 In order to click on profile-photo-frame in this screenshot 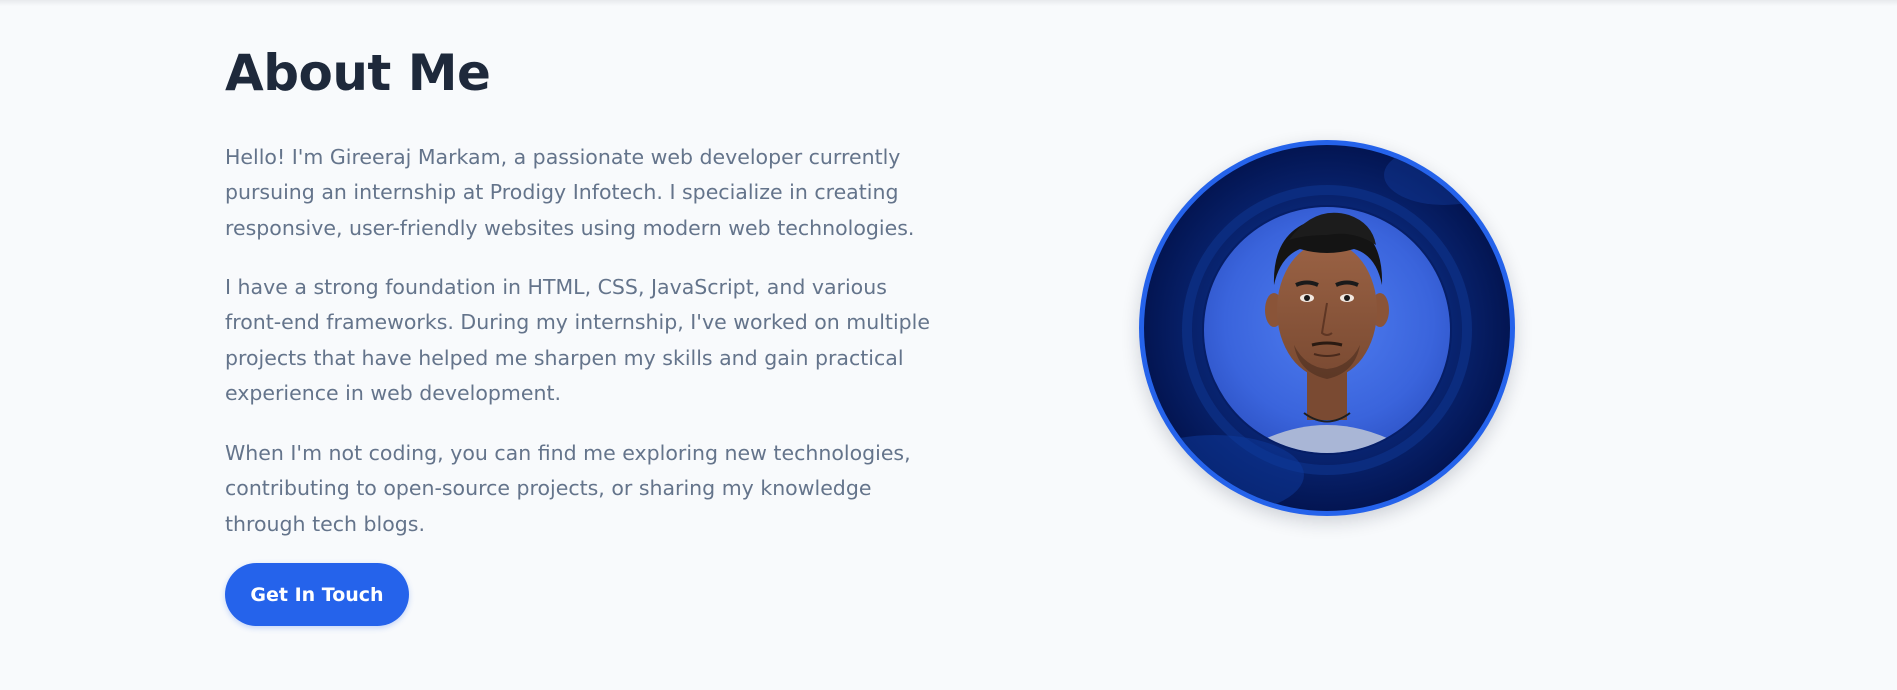, I will do `click(1327, 328)`.